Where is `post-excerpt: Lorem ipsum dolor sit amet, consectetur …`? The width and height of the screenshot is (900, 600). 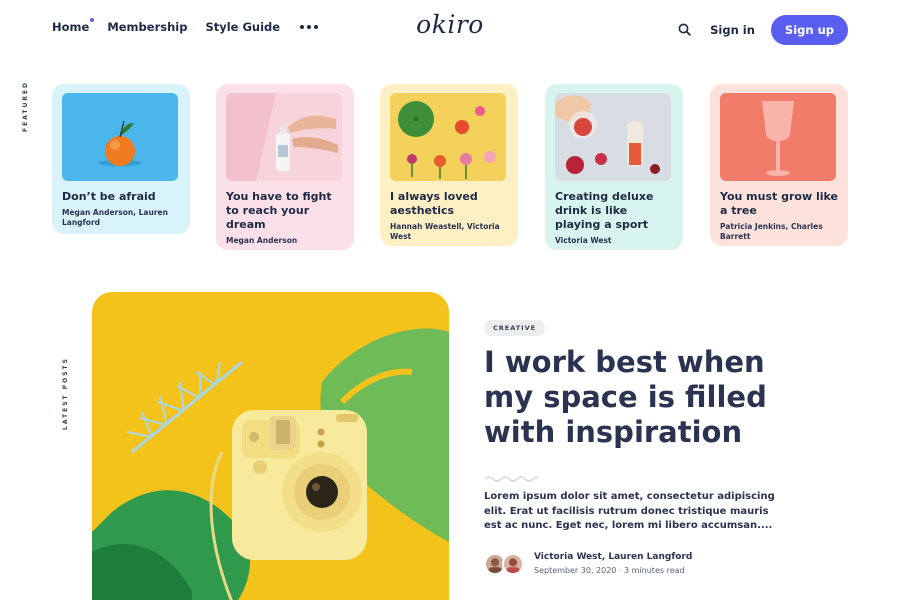 post-excerpt: Lorem ipsum dolor sit amet, consectetur … is located at coordinates (629, 511).